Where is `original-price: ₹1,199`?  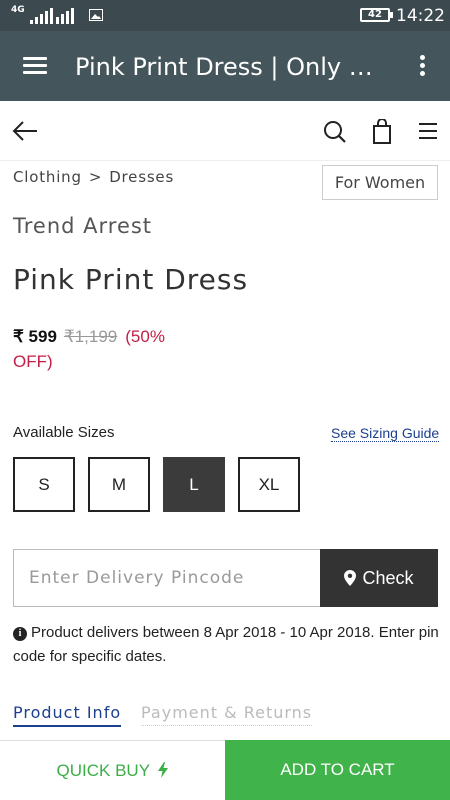
original-price: ₹1,199 is located at coordinates (90, 336).